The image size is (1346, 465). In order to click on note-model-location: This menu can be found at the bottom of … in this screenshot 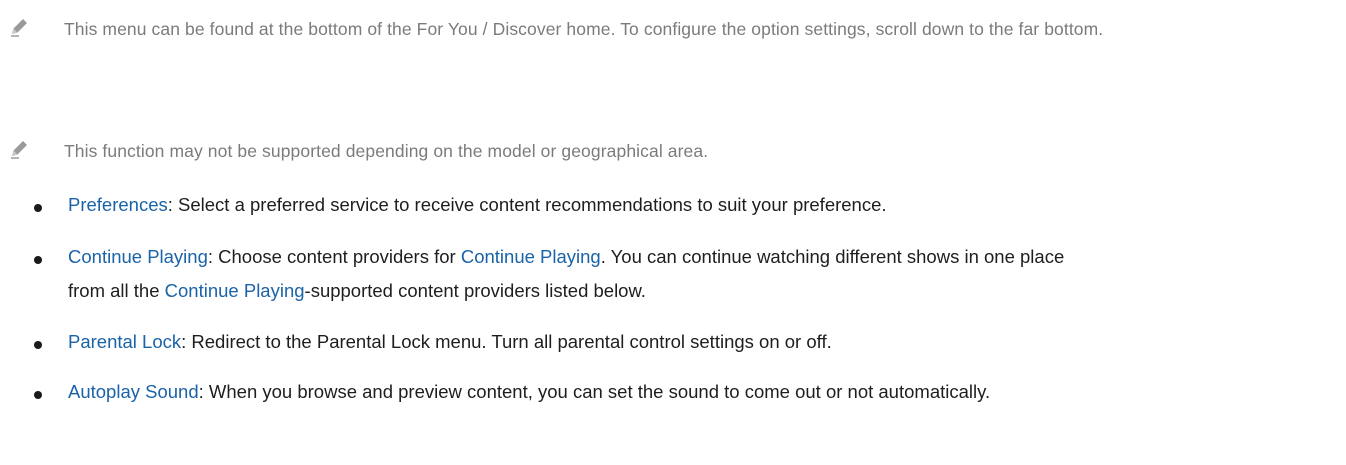, I will do `click(668, 29)`.